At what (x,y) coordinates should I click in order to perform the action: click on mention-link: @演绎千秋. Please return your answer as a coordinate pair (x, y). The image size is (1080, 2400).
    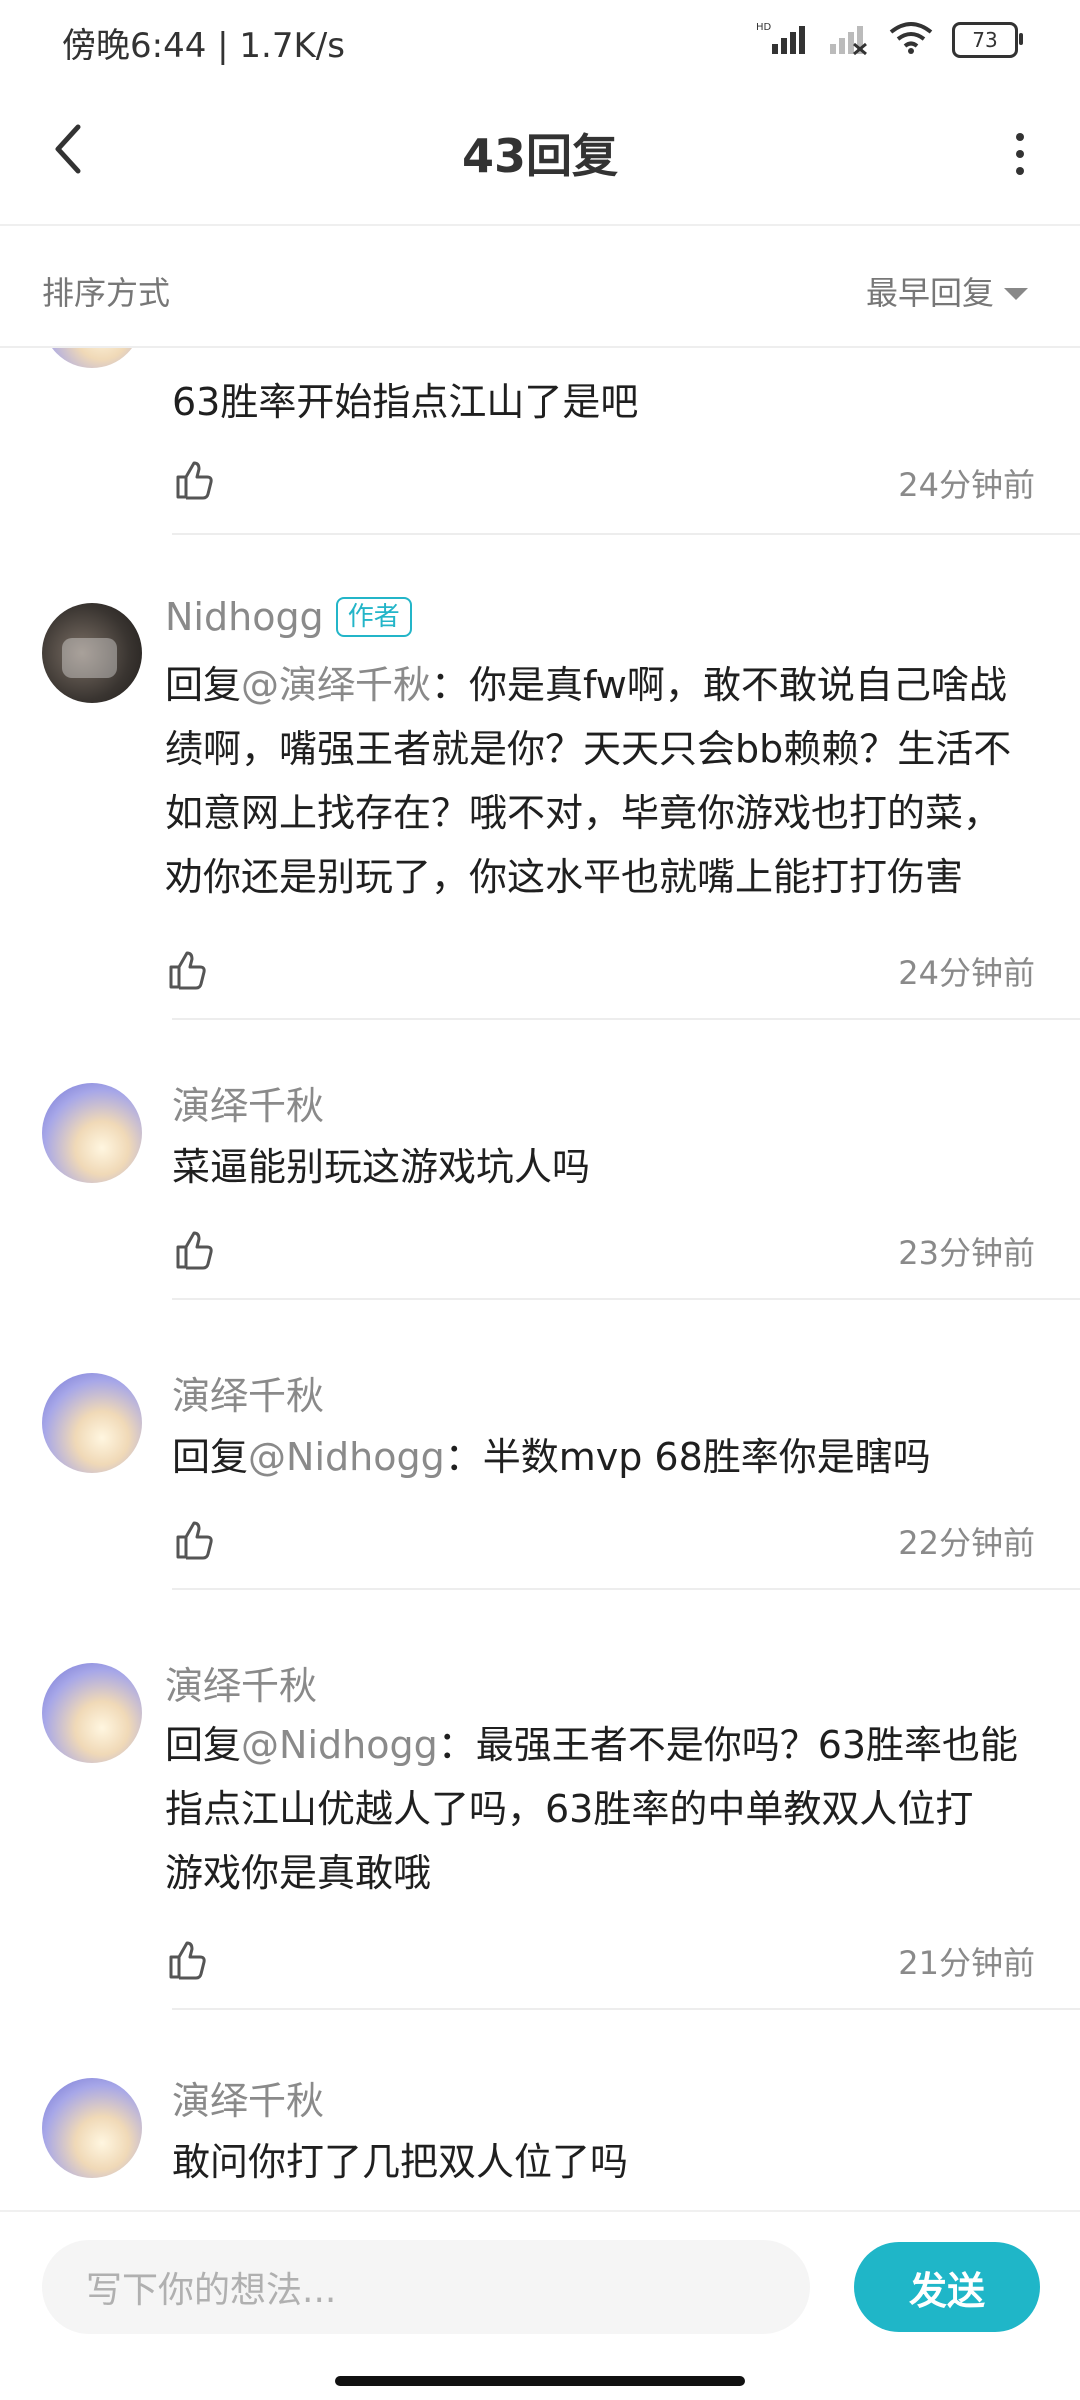
    Looking at the image, I should click on (336, 685).